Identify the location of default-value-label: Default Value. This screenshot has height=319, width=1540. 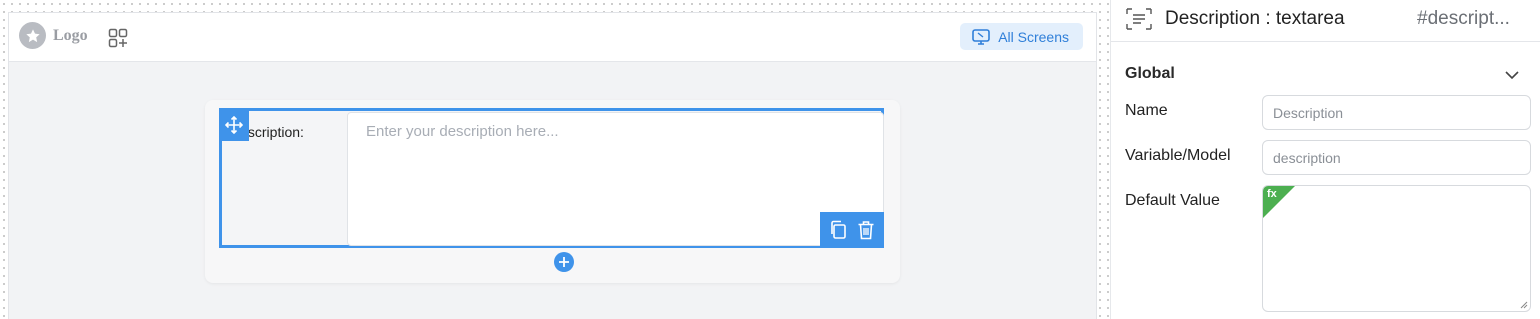
(1172, 200).